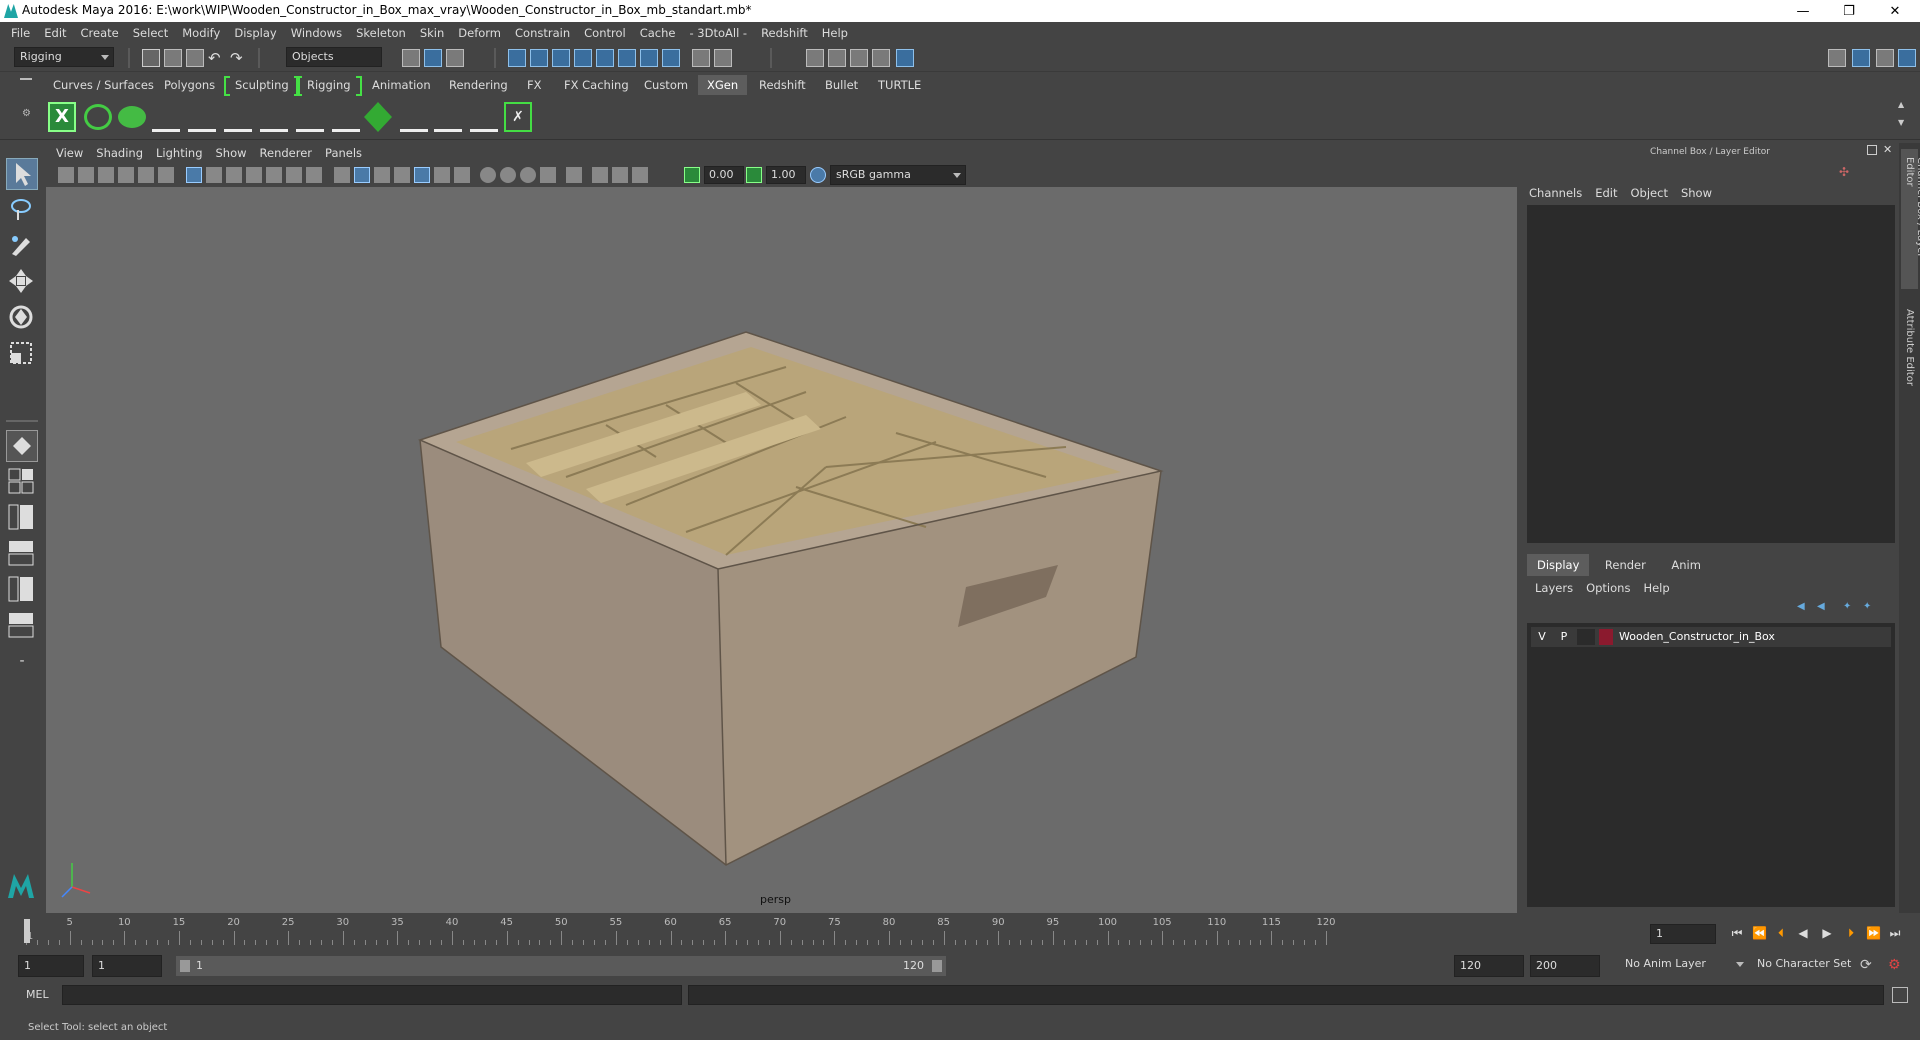  What do you see at coordinates (62, 117) in the screenshot?
I see `xgen-editor-icon: X` at bounding box center [62, 117].